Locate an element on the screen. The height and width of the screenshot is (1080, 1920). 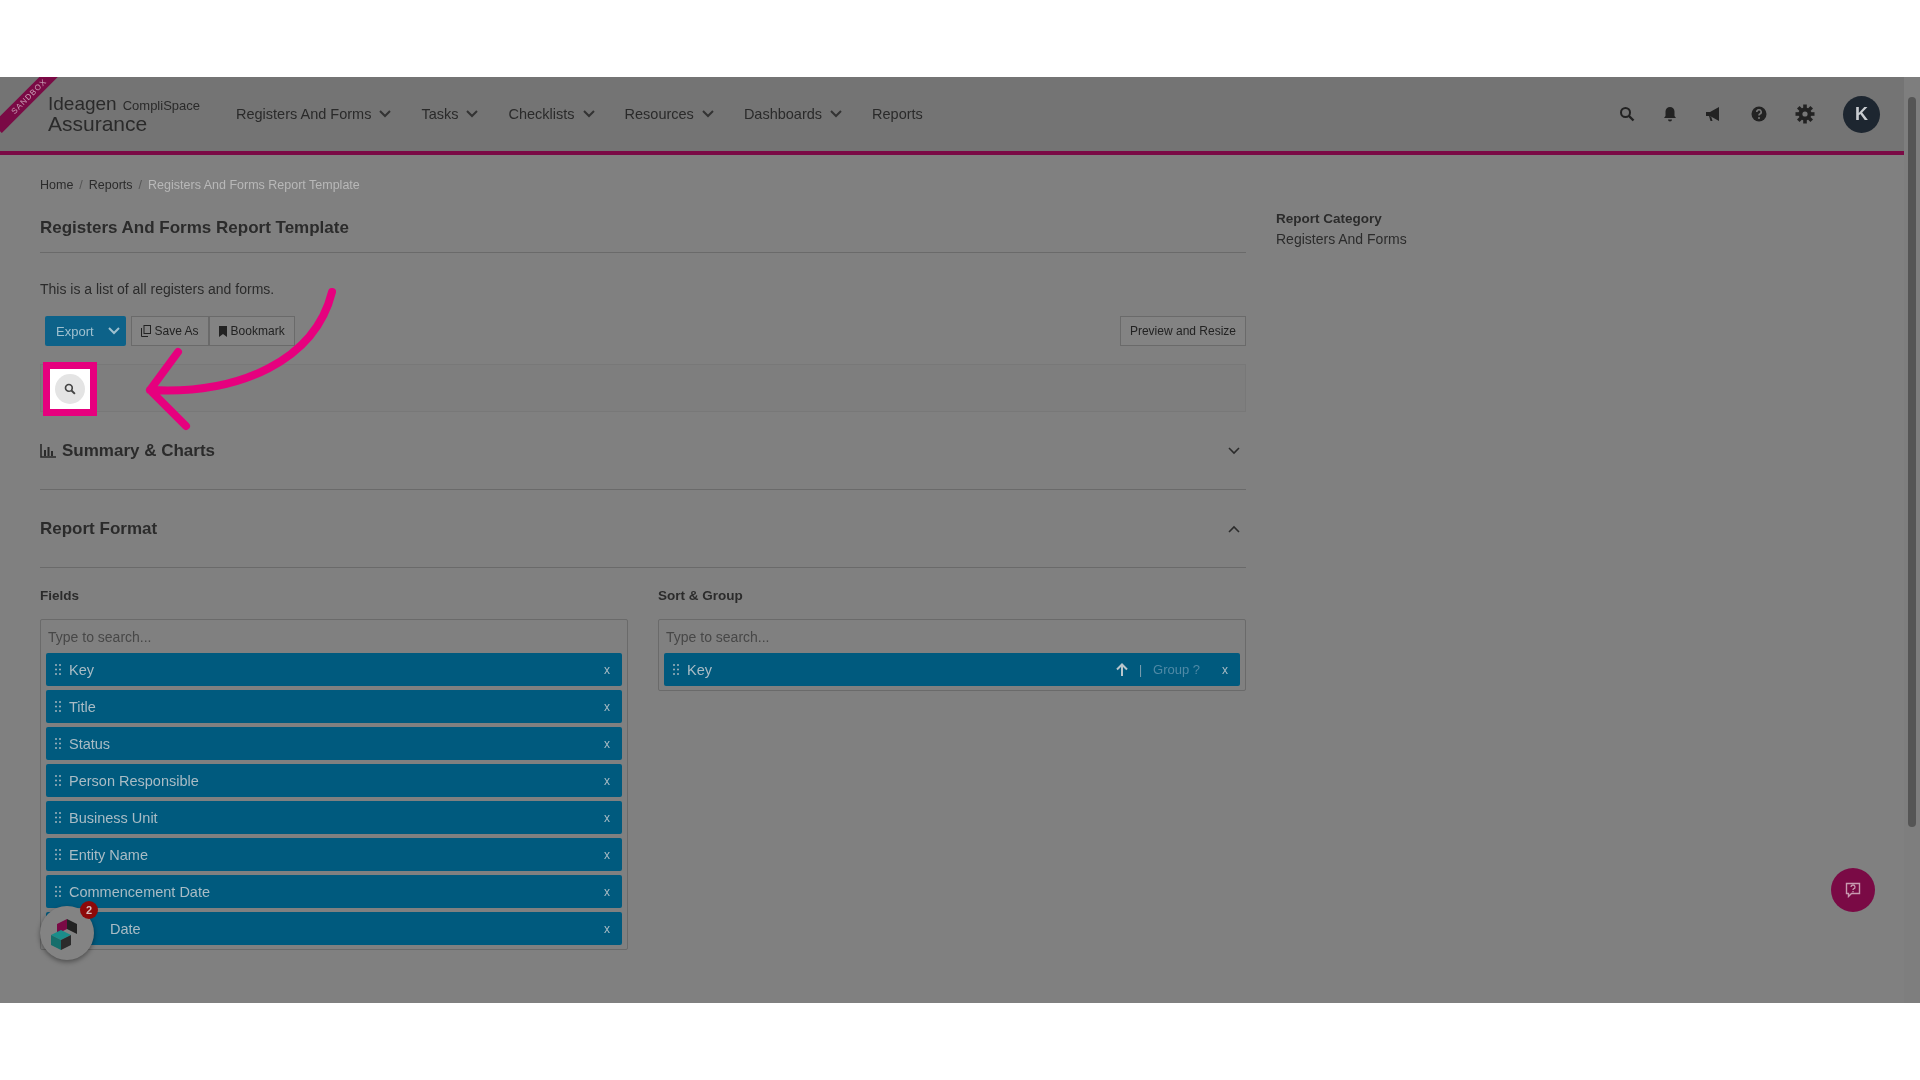
section-title: Report Format is located at coordinates (99, 528).